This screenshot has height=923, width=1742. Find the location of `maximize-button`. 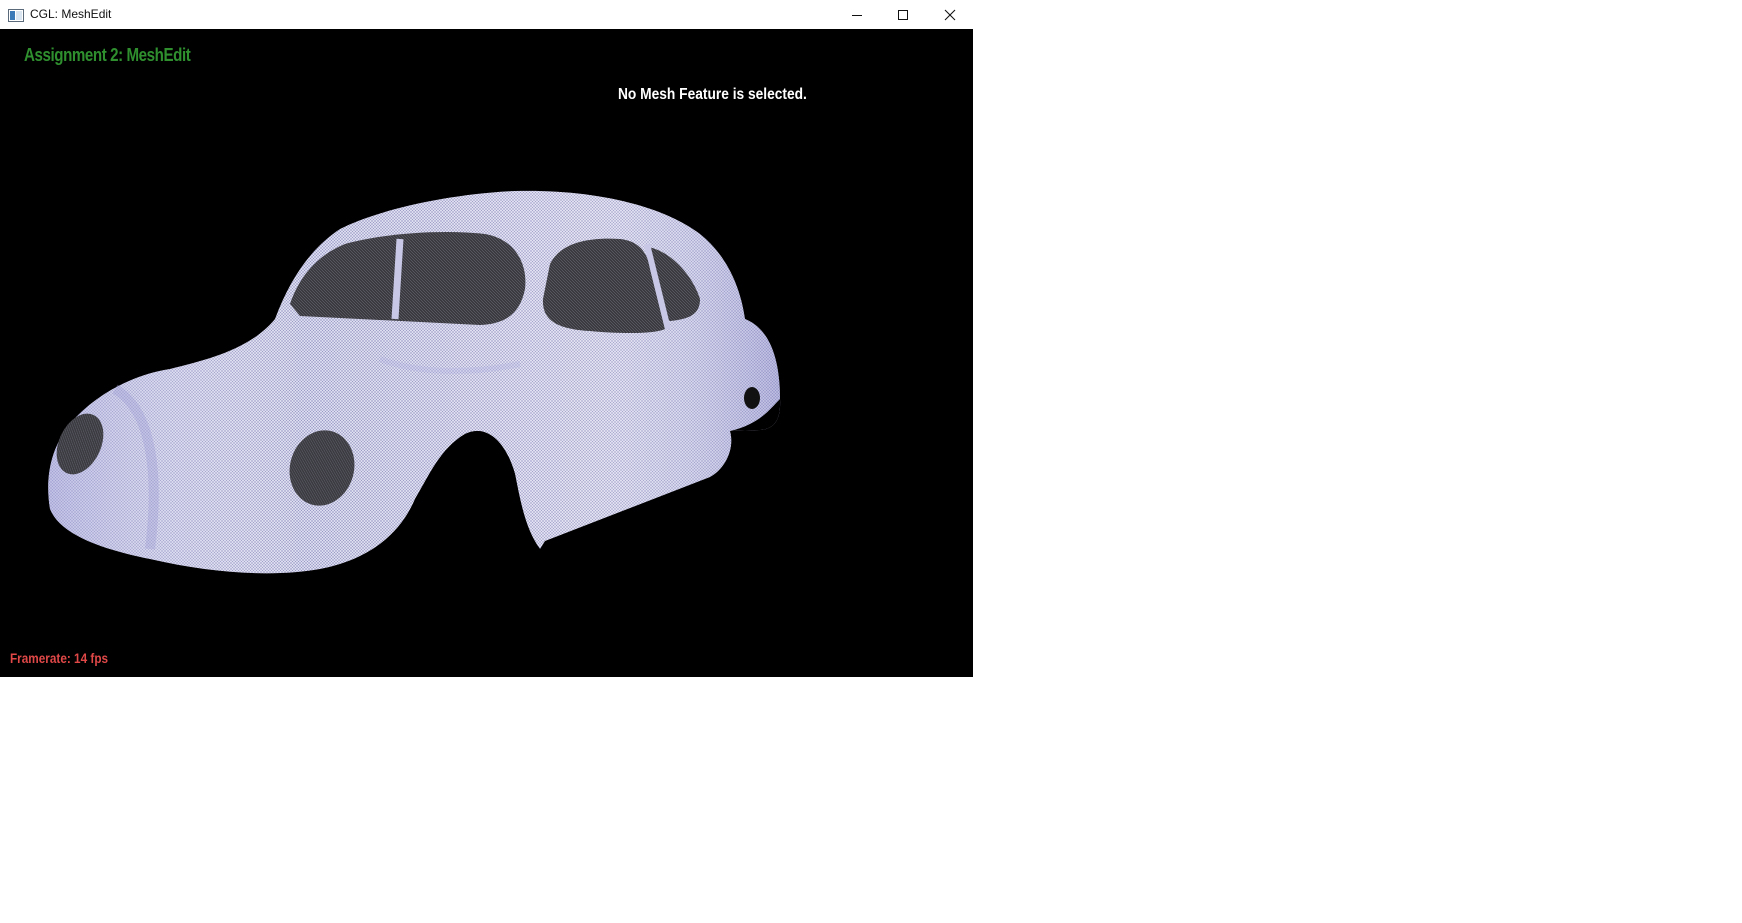

maximize-button is located at coordinates (903, 14).